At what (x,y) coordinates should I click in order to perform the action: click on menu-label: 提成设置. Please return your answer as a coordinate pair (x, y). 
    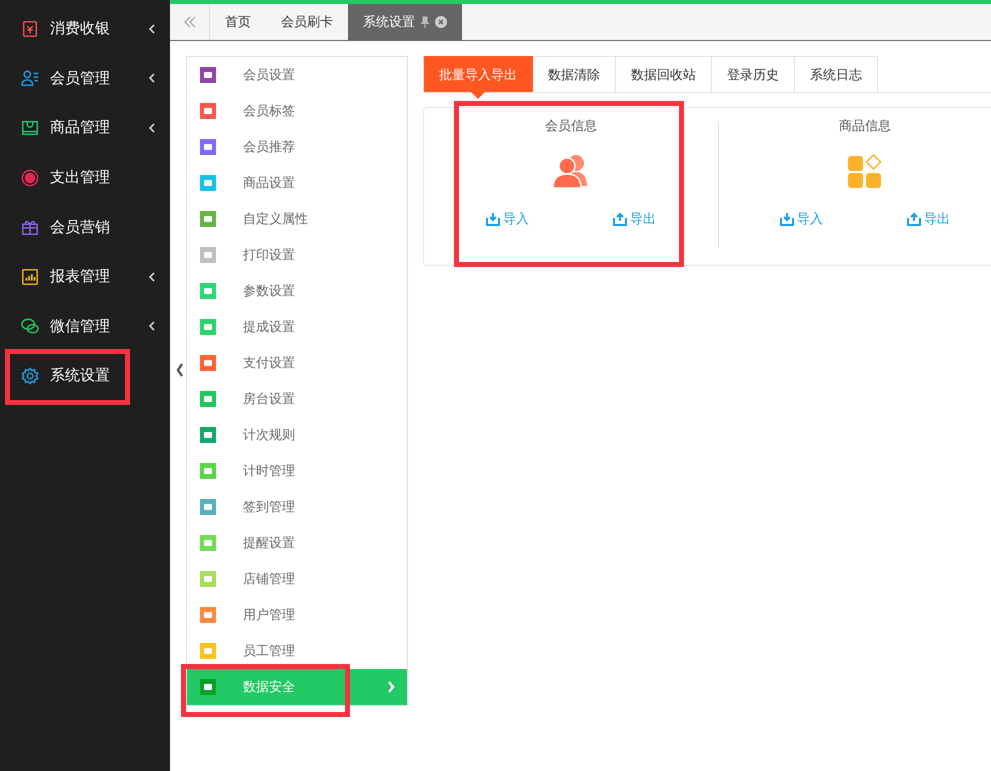
    Looking at the image, I should click on (269, 328).